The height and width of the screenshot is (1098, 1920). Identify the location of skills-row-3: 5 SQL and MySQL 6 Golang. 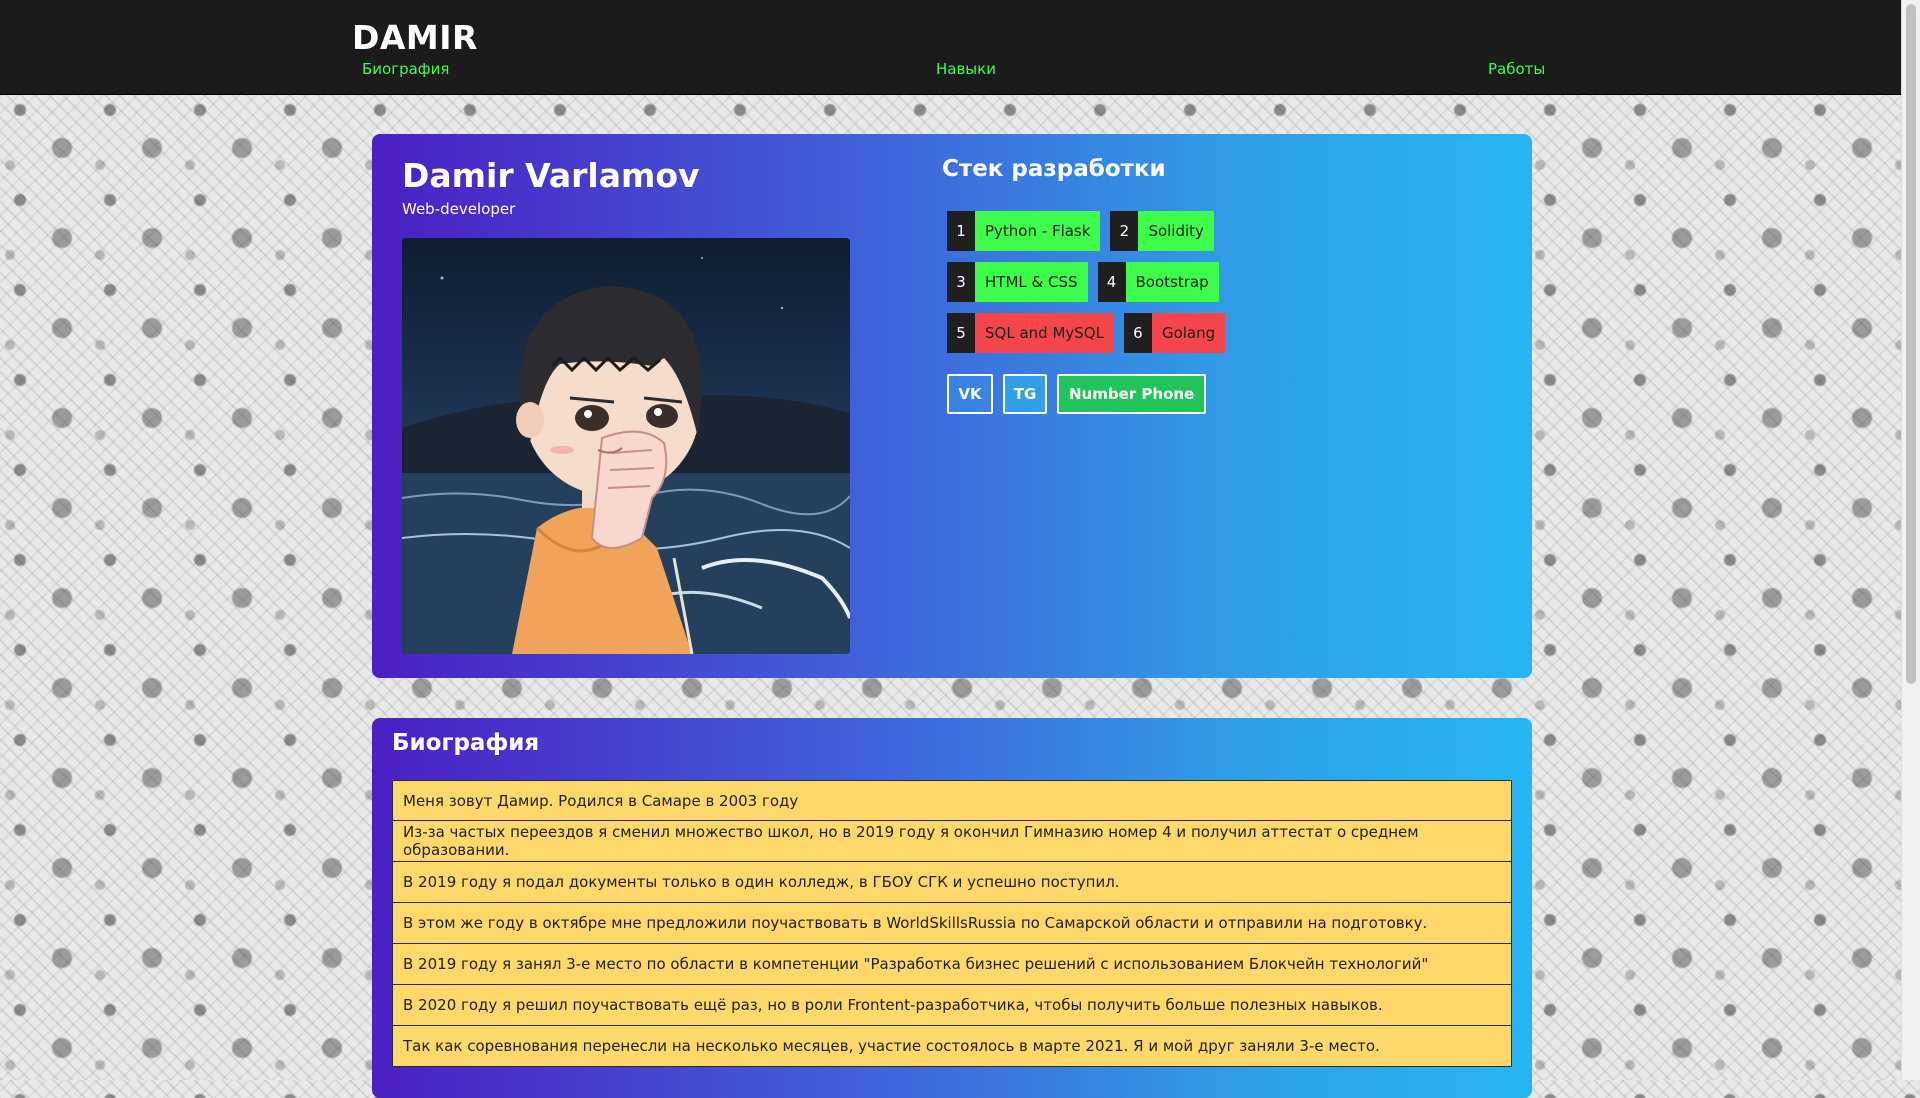
(1086, 333).